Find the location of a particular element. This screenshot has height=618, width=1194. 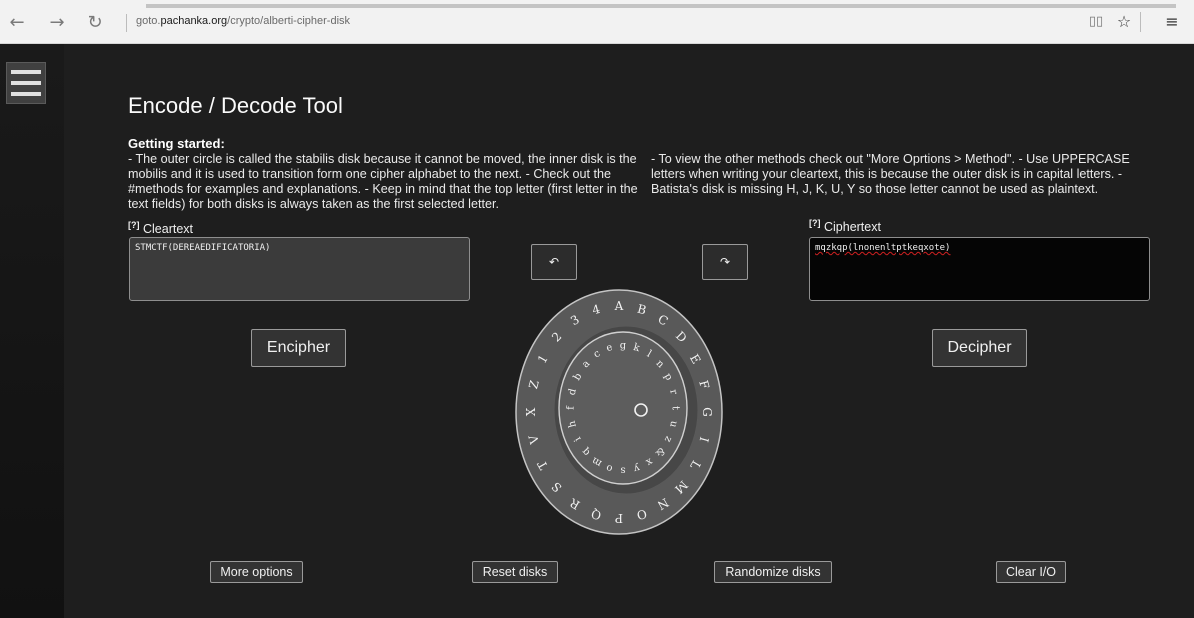

clear-io-button: Clear I/O is located at coordinates (1031, 572).